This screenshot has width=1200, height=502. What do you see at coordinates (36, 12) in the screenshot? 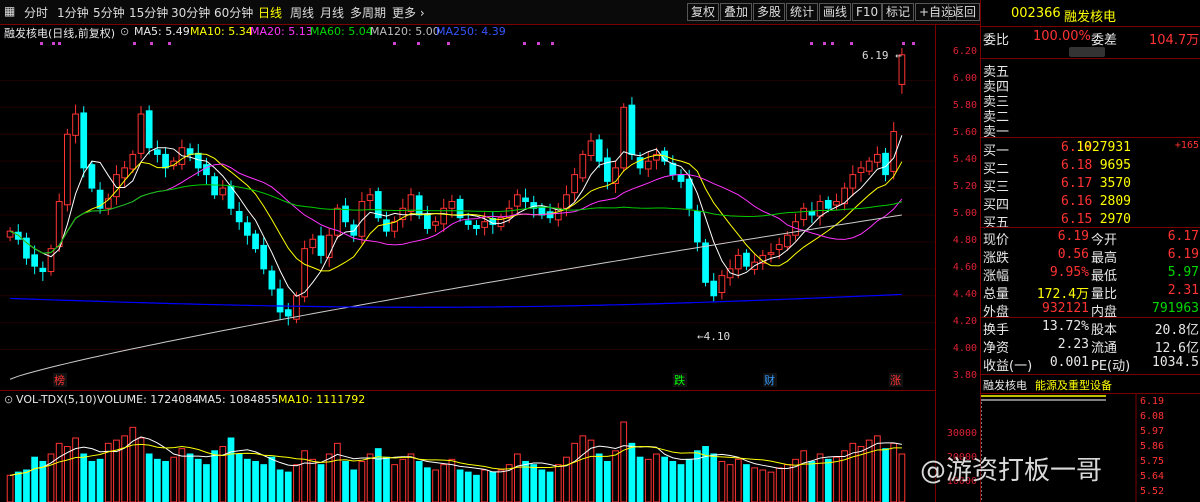
I see `tab-intraday: 分时` at bounding box center [36, 12].